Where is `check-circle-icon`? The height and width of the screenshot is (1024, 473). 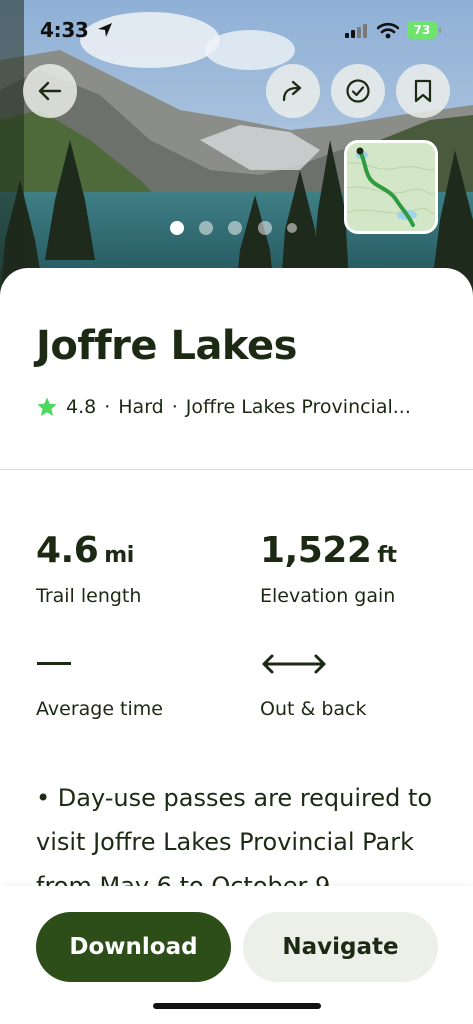 check-circle-icon is located at coordinates (358, 91).